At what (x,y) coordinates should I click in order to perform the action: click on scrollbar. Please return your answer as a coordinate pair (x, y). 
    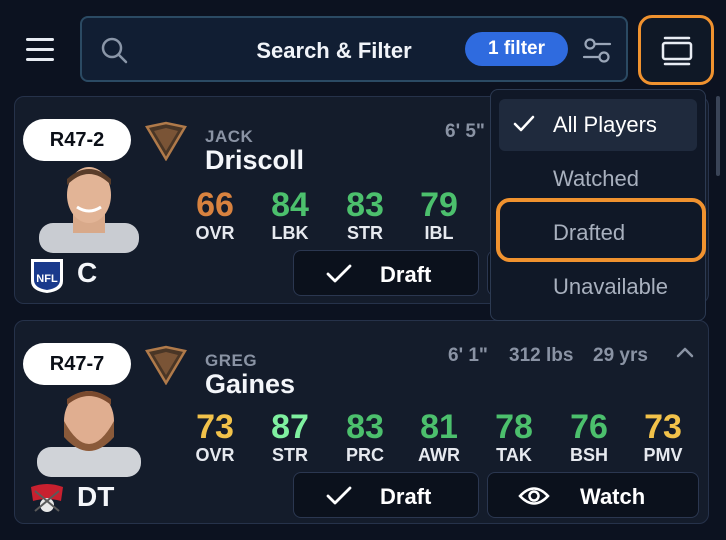
    Looking at the image, I should click on (718, 136).